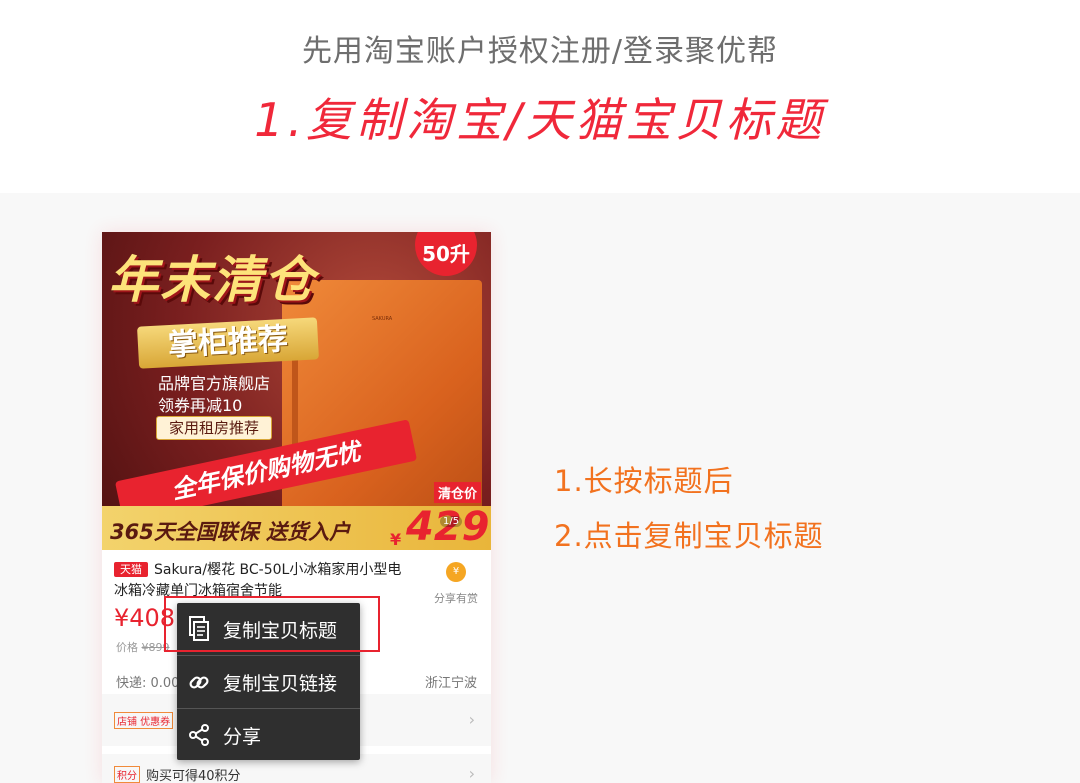 Image resolution: width=1080 pixels, height=783 pixels. I want to click on banner-pill: 家用租房推荐, so click(214, 428).